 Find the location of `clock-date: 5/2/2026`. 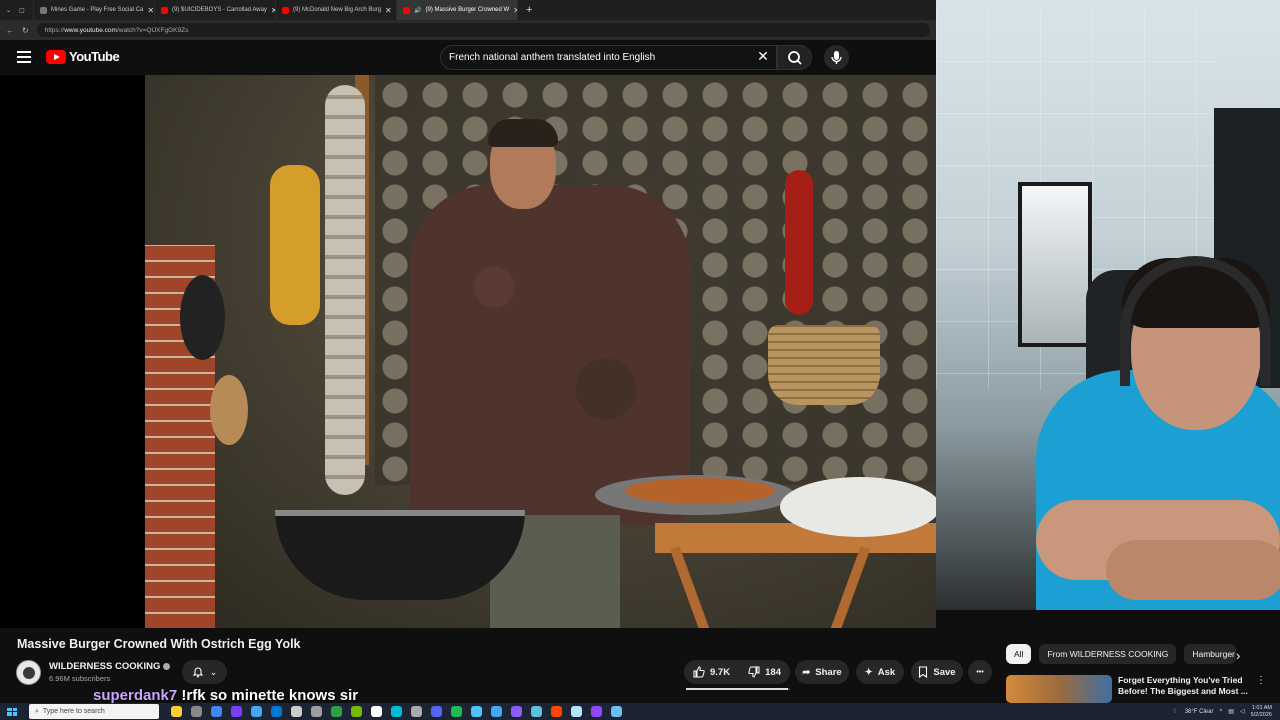

clock-date: 5/2/2026 is located at coordinates (1261, 714).